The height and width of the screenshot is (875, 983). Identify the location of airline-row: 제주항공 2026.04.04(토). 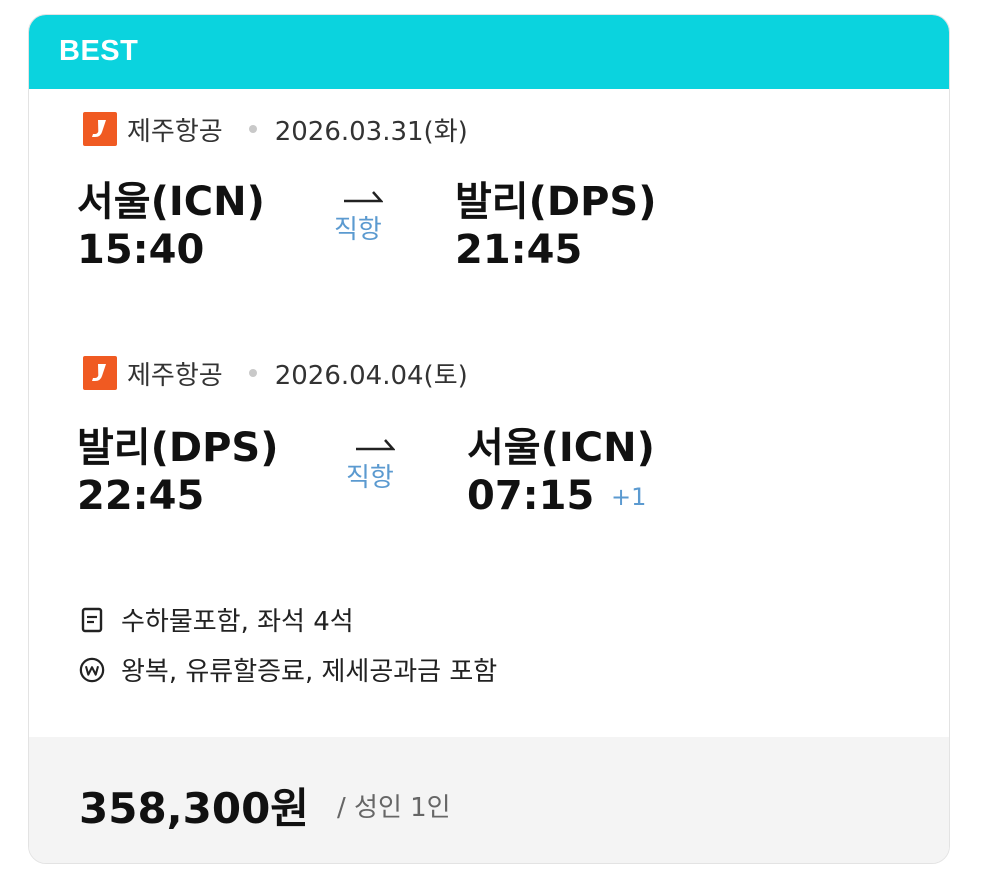
(275, 373).